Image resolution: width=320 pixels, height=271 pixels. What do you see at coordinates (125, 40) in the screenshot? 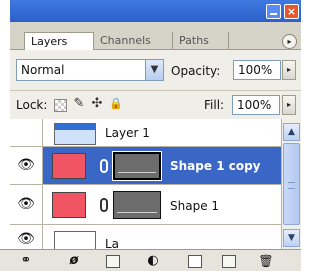
I see `tab-channels-label: Channels` at bounding box center [125, 40].